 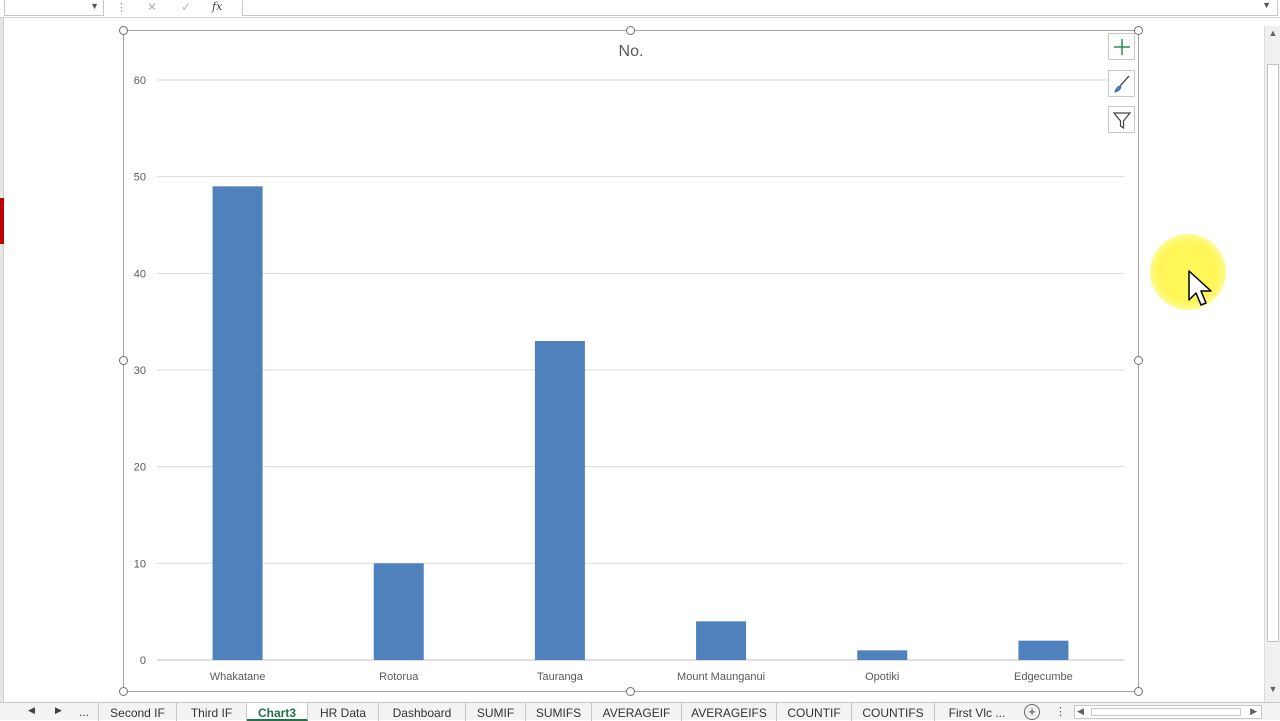 What do you see at coordinates (1032, 712) in the screenshot?
I see `add-sheet-button: +` at bounding box center [1032, 712].